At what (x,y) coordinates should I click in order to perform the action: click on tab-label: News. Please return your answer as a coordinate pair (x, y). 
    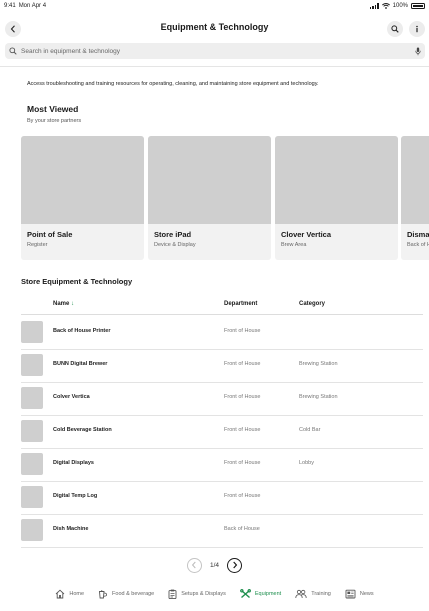
    Looking at the image, I should click on (366, 594).